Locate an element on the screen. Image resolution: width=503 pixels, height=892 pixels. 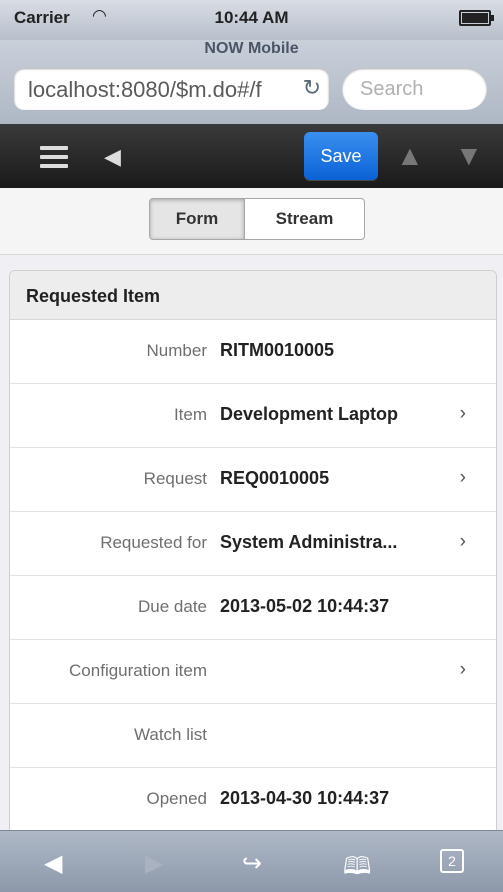
battery-icon is located at coordinates (476, 18).